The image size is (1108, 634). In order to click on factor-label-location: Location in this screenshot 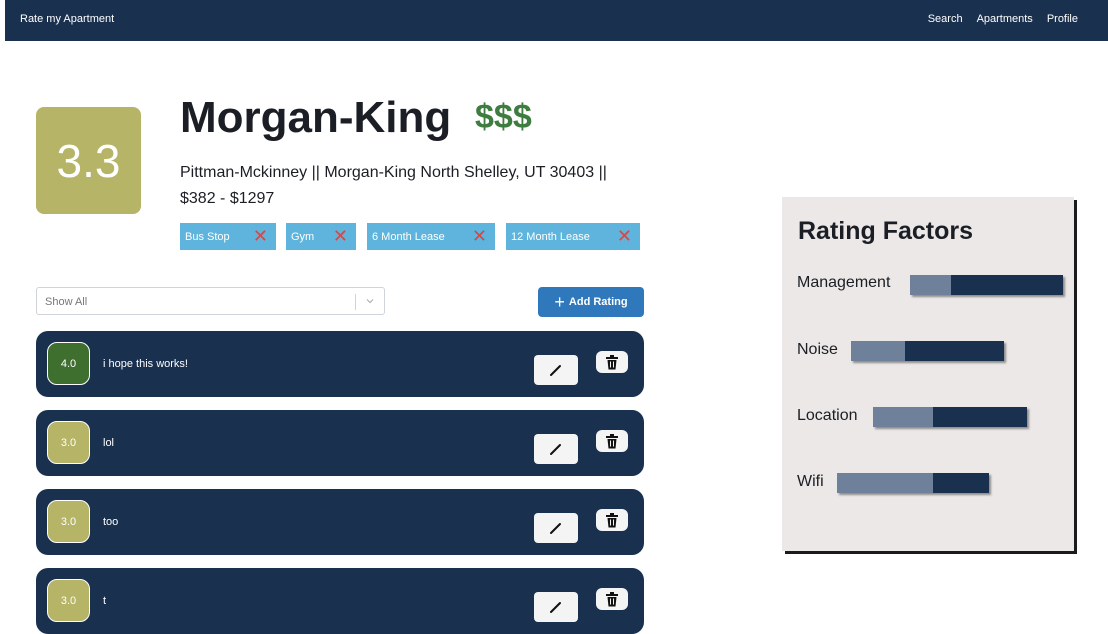, I will do `click(827, 415)`.